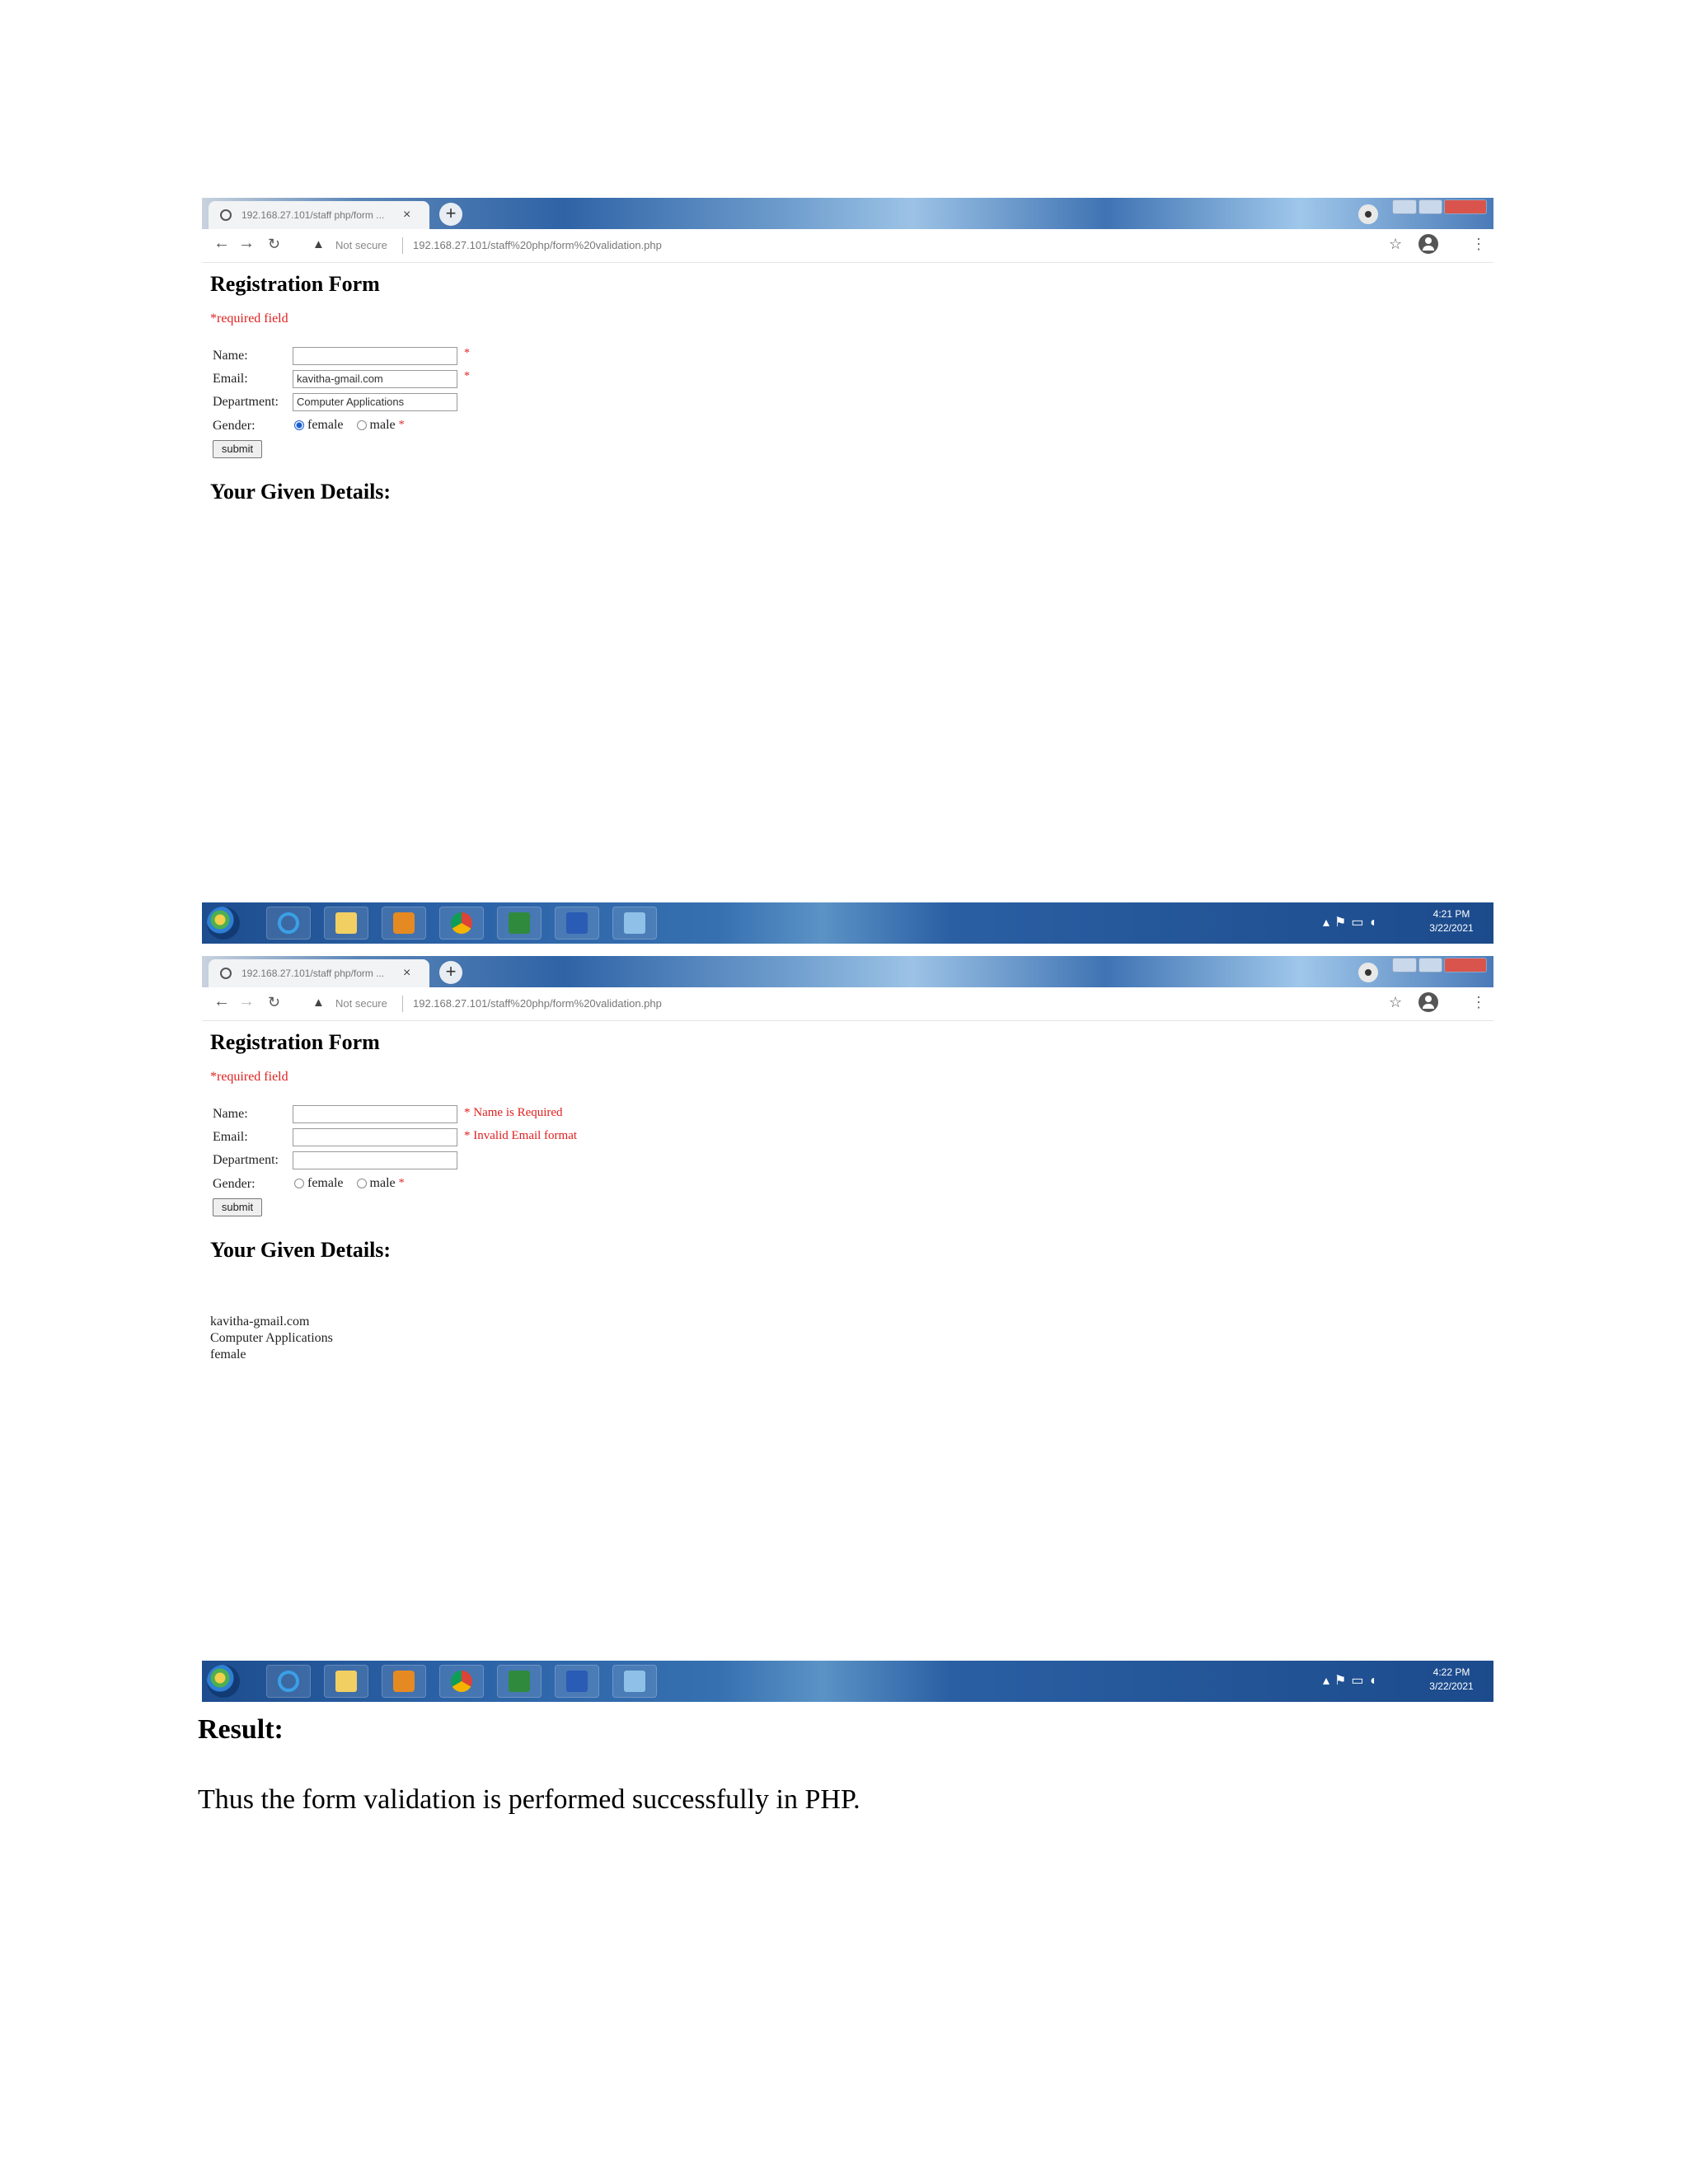  What do you see at coordinates (246, 1160) in the screenshot?
I see `department-label: Department:` at bounding box center [246, 1160].